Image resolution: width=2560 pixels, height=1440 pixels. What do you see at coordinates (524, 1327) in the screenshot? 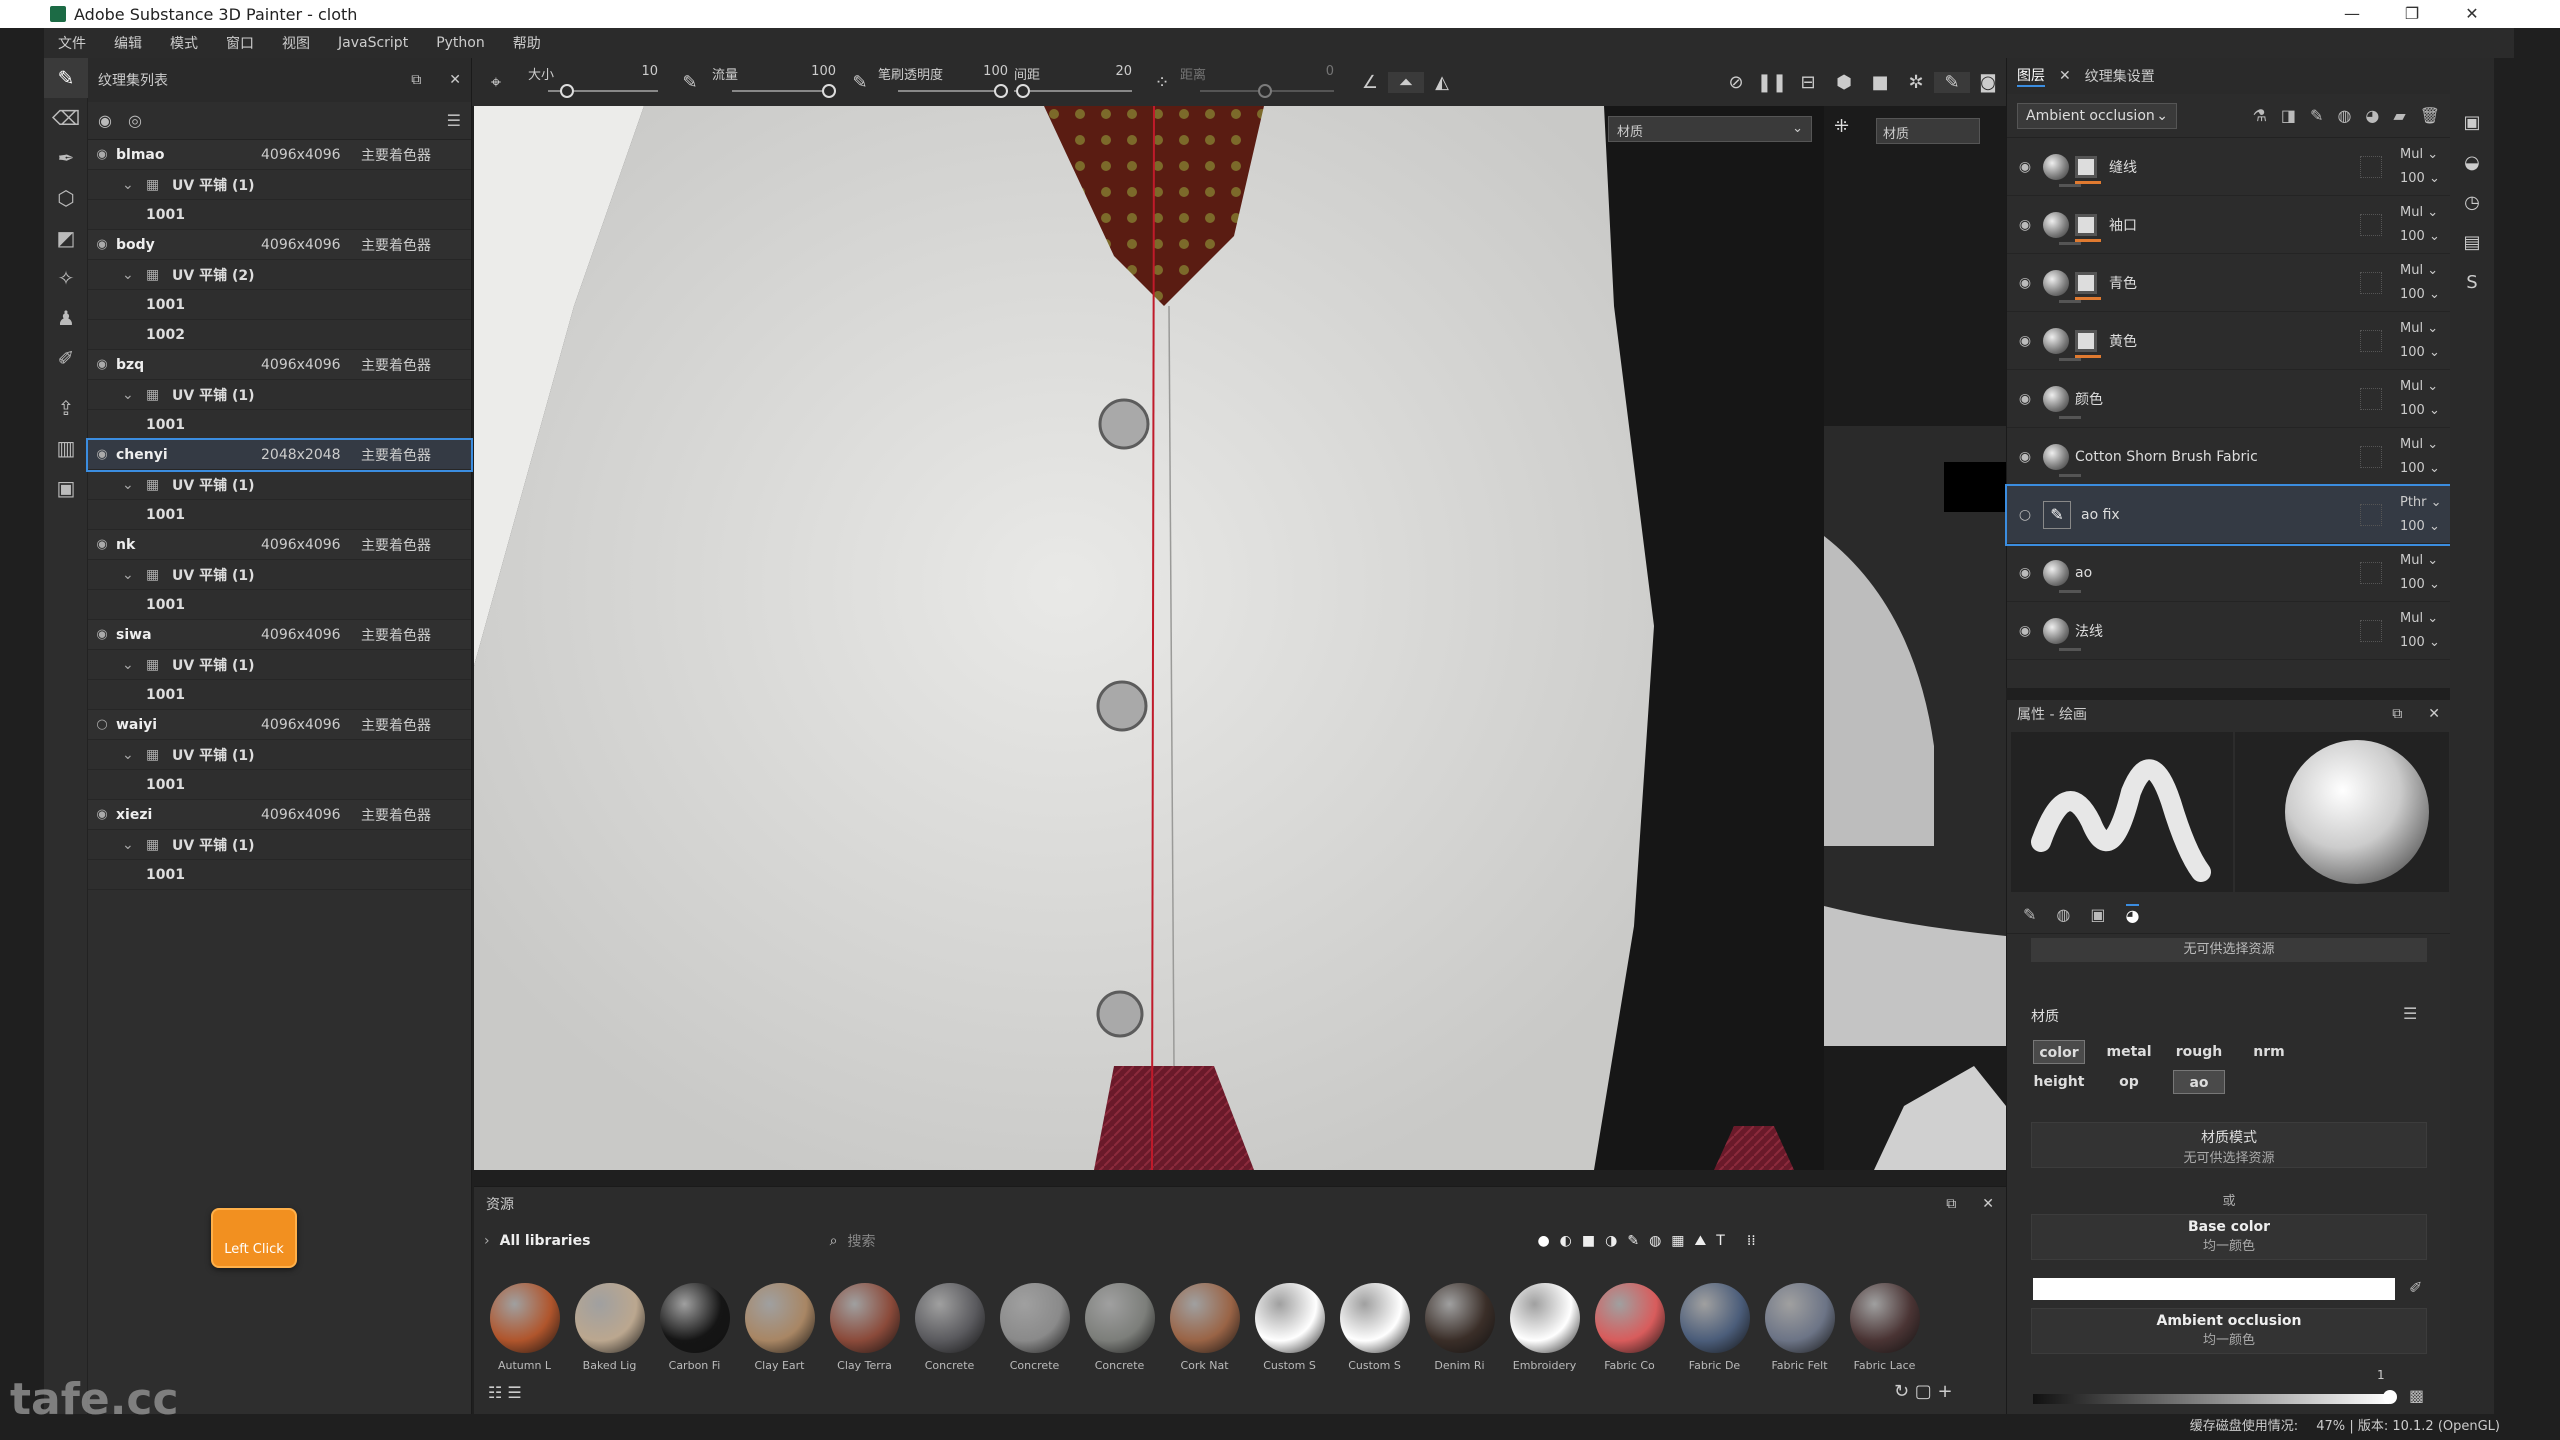
I see `asset-thumbnail: Autumn L` at bounding box center [524, 1327].